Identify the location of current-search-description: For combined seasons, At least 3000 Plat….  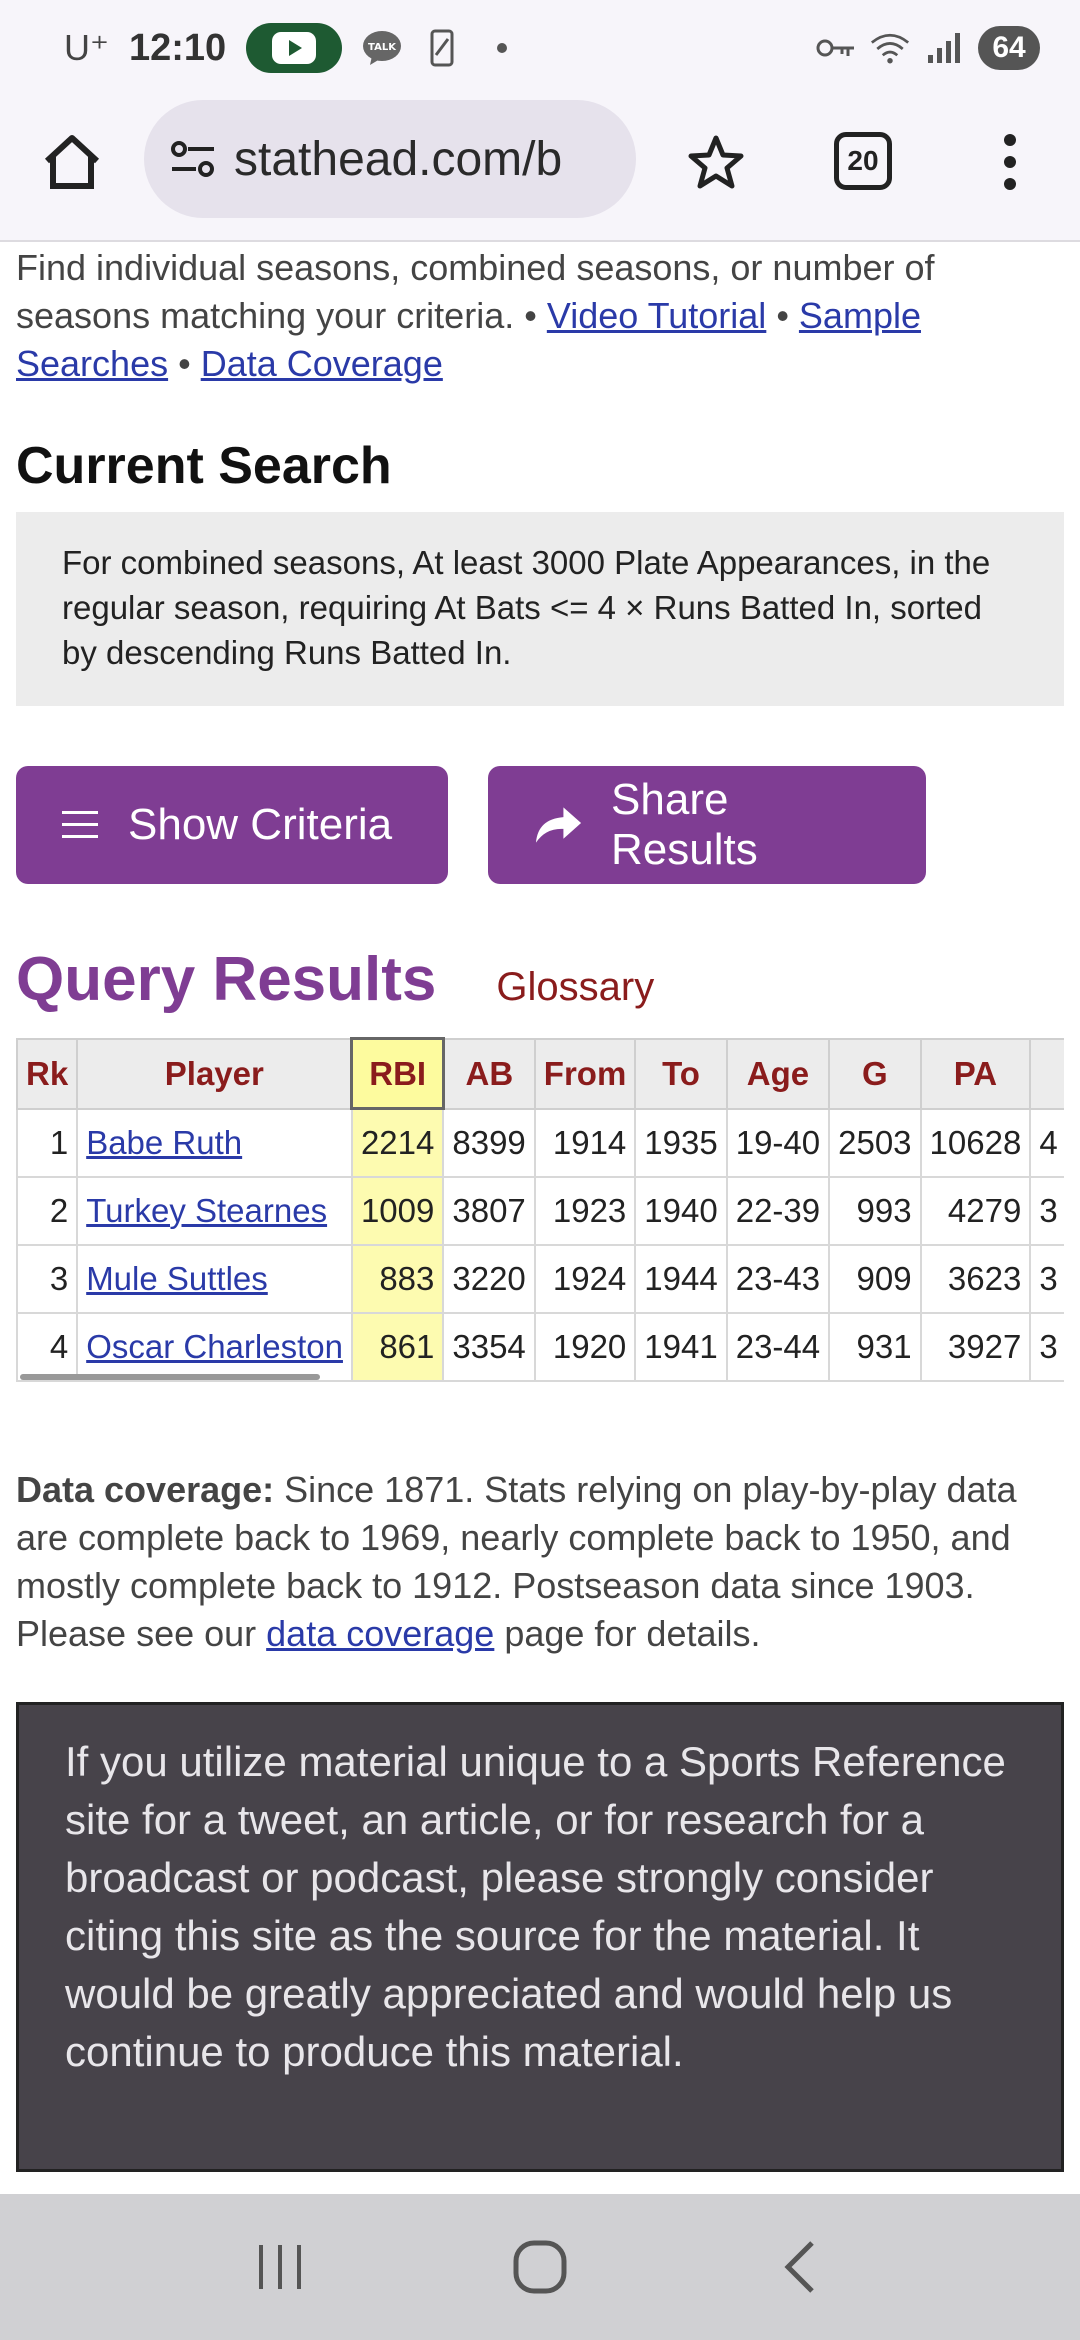
(540, 609).